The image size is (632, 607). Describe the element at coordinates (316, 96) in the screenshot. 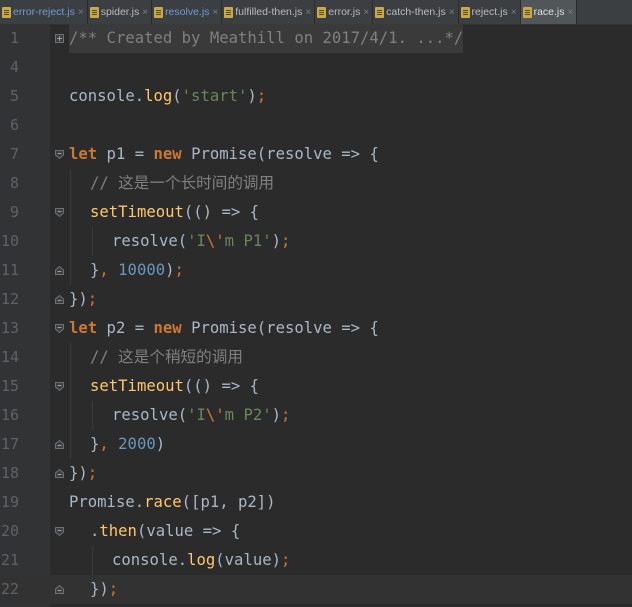

I see `code-line: 5 console.log('start');` at that location.